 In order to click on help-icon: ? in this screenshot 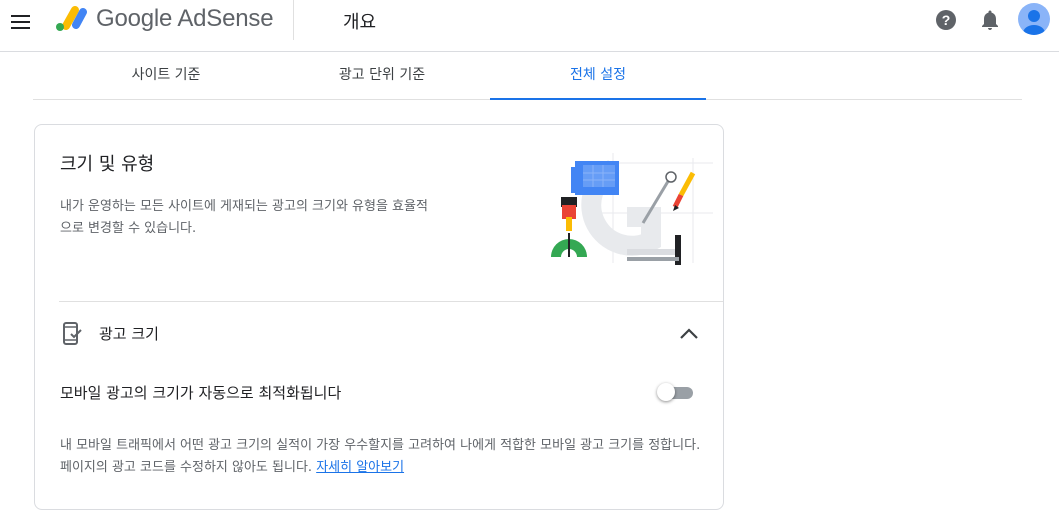, I will do `click(946, 20)`.